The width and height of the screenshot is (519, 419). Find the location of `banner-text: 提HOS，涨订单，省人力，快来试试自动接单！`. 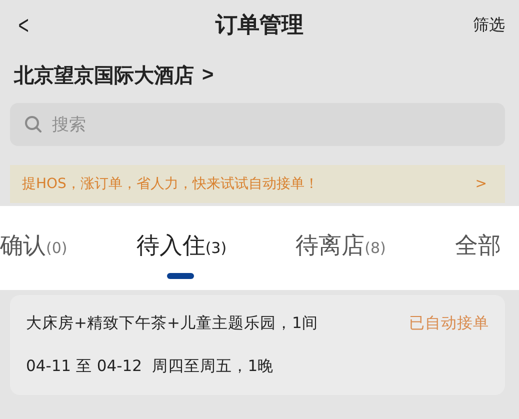

banner-text: 提HOS，涨订单，省人力，快来试试自动接单！ is located at coordinates (170, 184).